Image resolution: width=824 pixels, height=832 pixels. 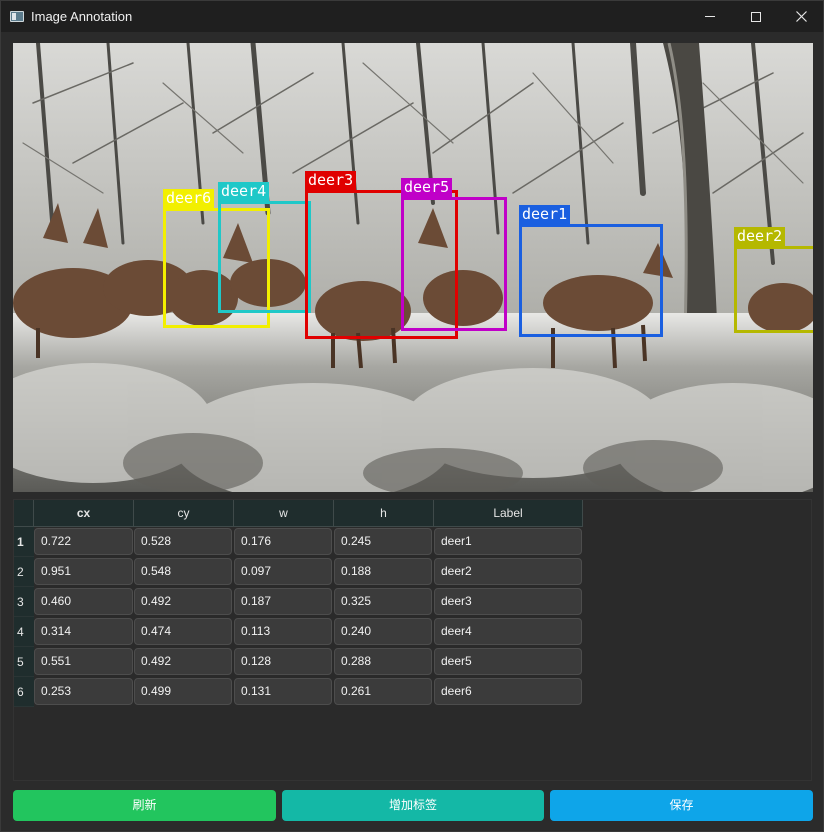 I want to click on col-header-label: Label, so click(x=508, y=513).